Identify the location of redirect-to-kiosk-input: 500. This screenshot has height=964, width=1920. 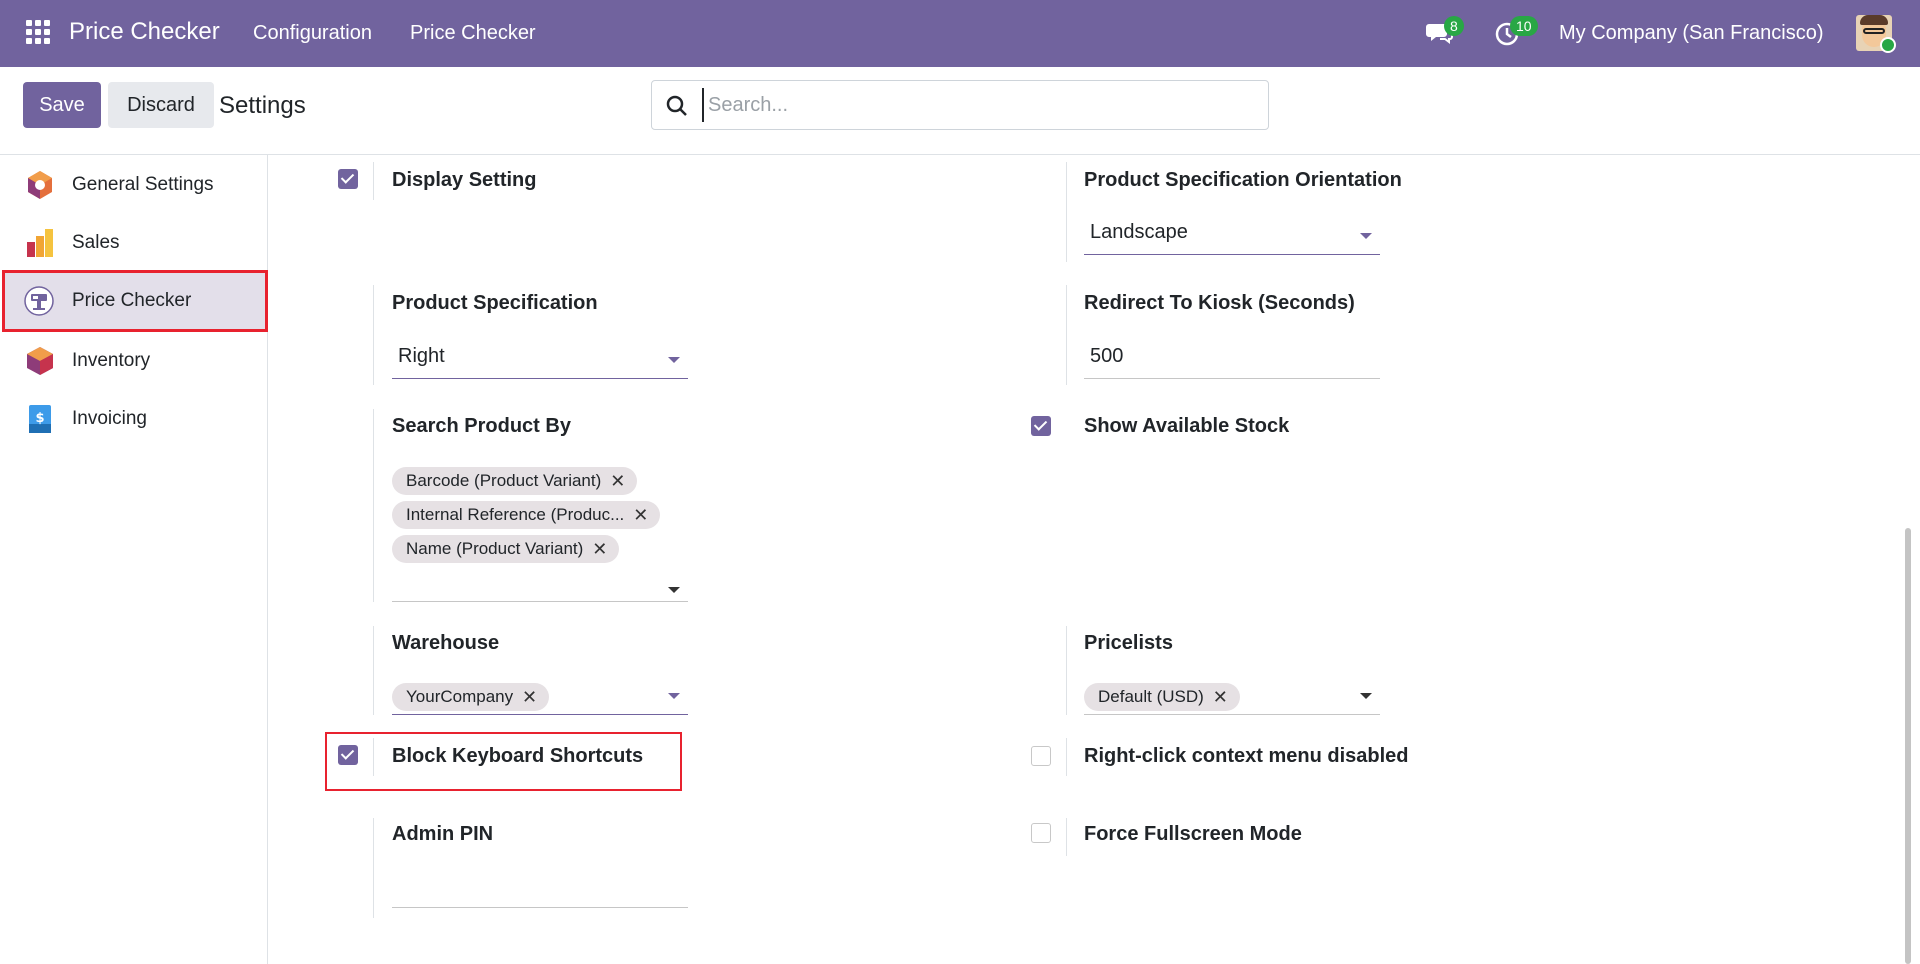
(1232, 359).